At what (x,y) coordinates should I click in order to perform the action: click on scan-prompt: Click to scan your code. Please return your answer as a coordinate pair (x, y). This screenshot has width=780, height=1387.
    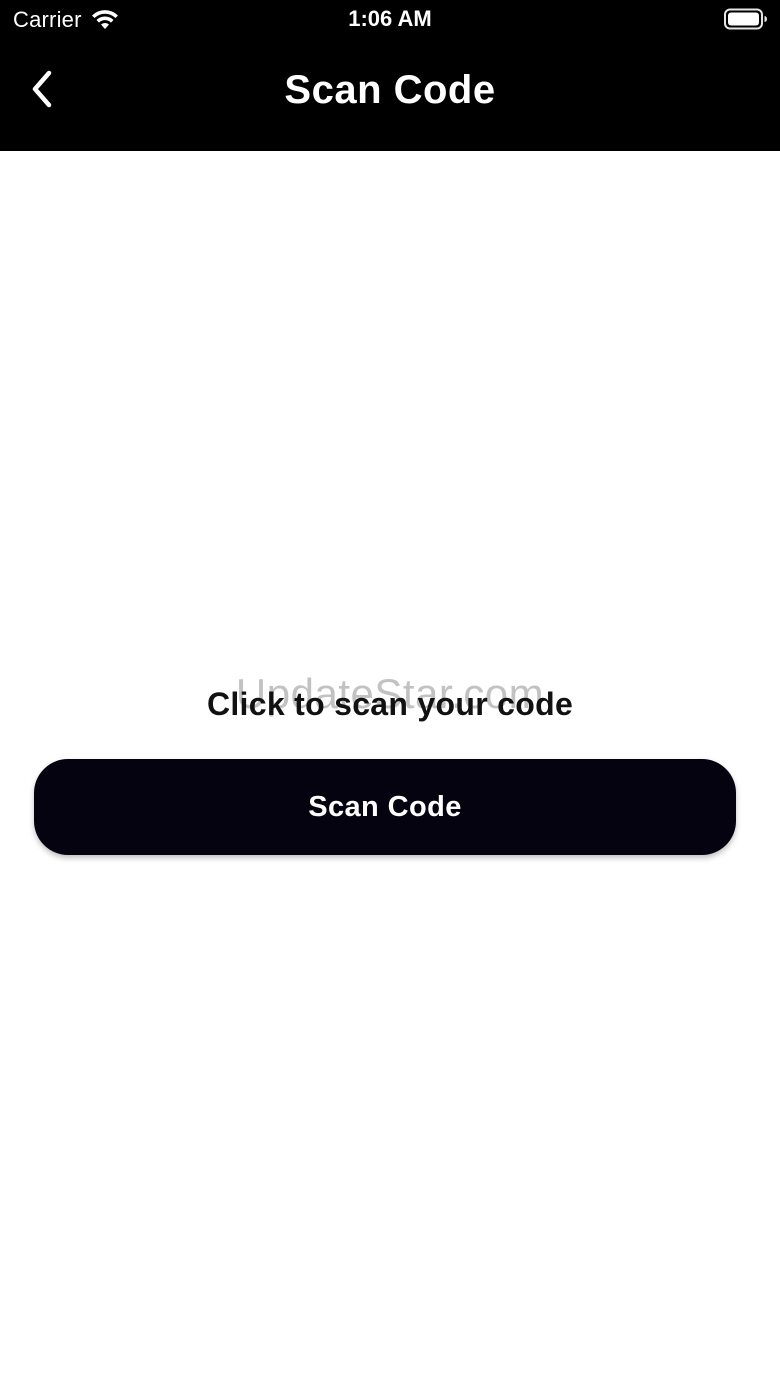
    Looking at the image, I should click on (390, 704).